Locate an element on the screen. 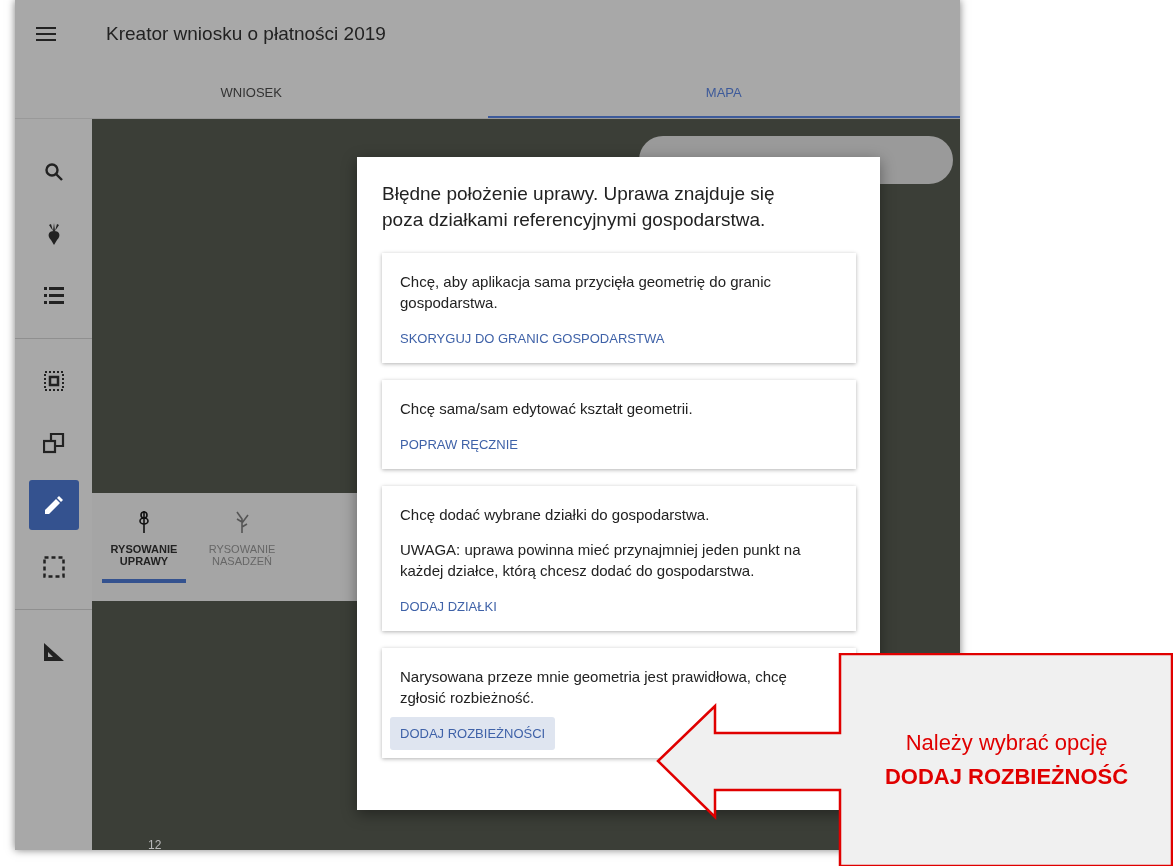 The height and width of the screenshot is (866, 1173). selection-icon is located at coordinates (53, 381).